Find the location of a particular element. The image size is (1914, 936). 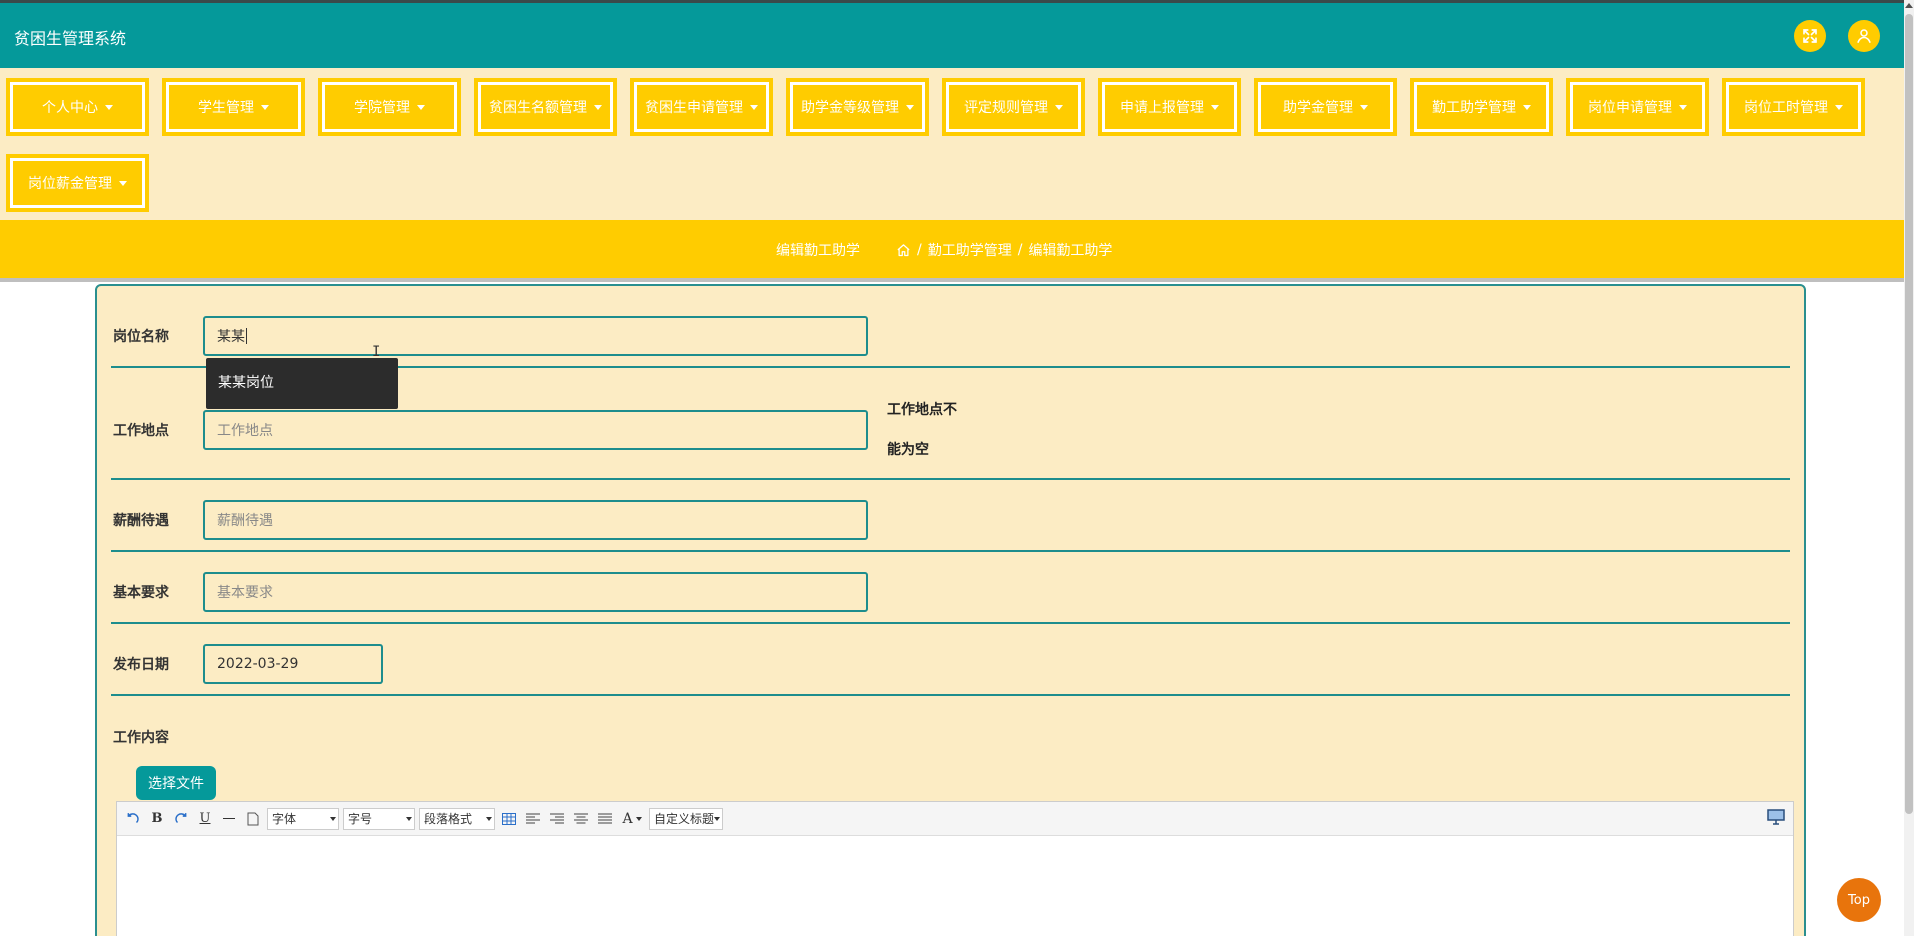

post-name-input: 某某 is located at coordinates (535, 336).